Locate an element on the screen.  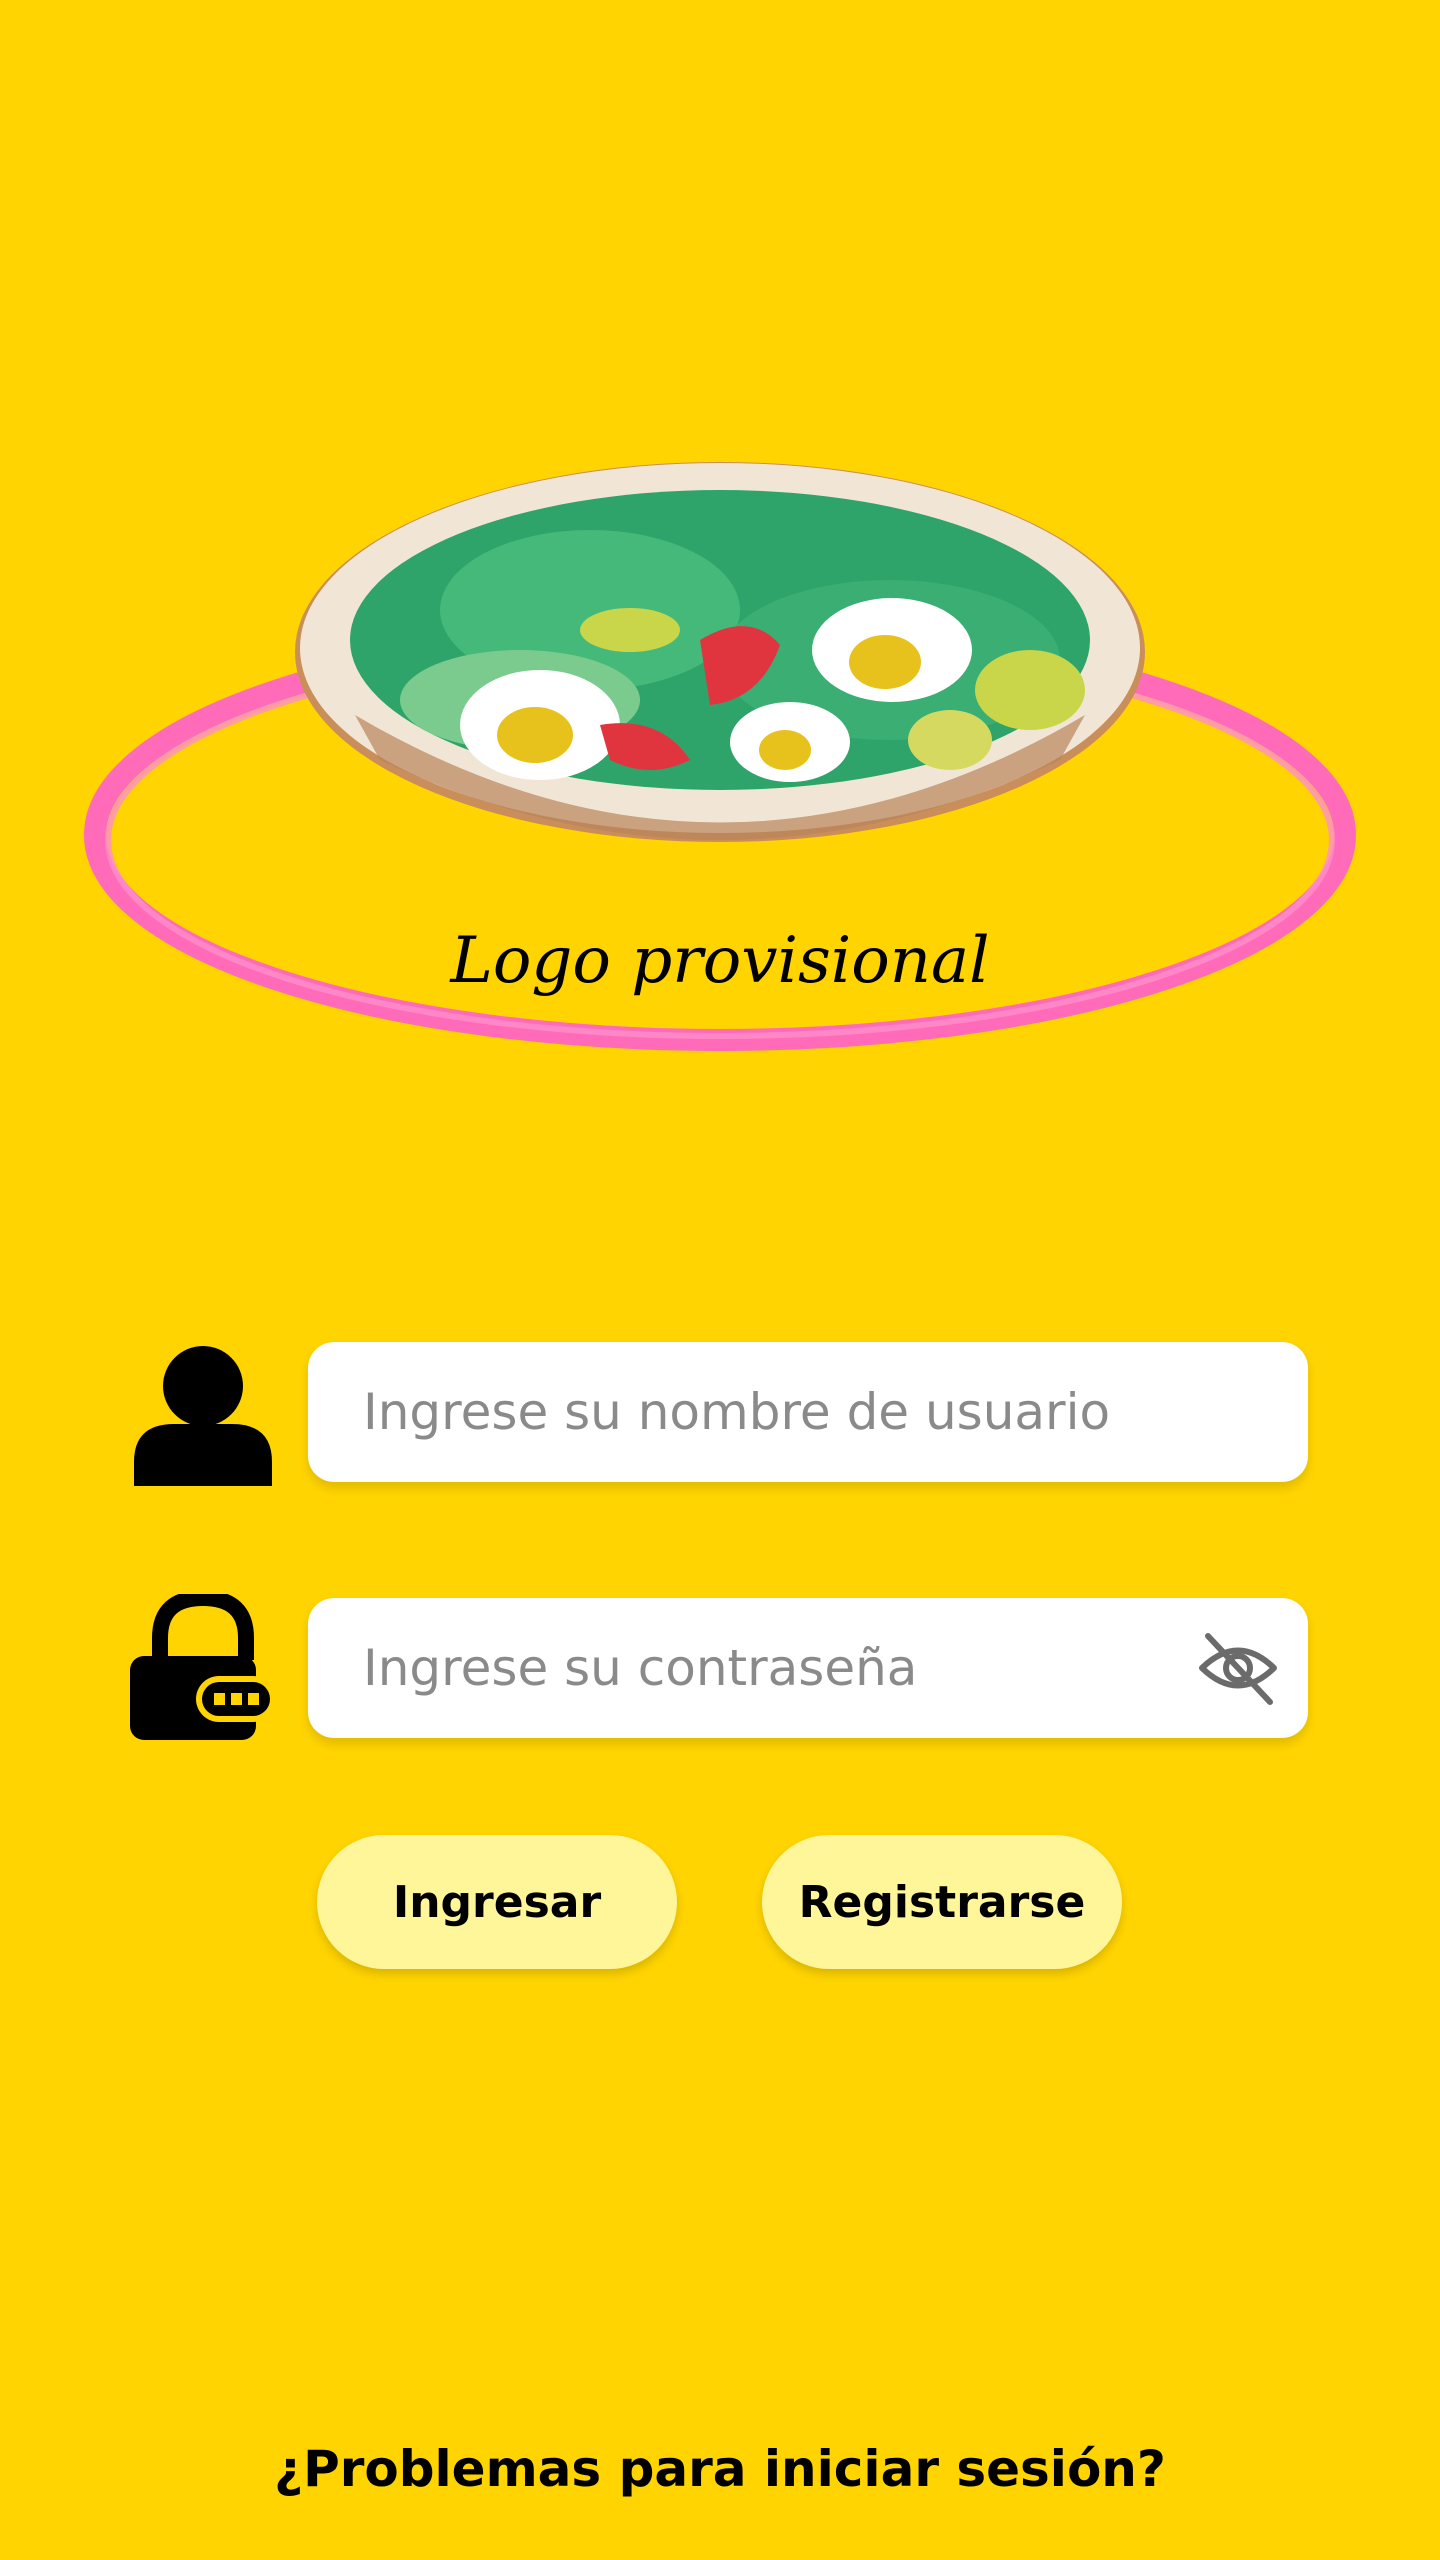
user-icon is located at coordinates (203, 1413).